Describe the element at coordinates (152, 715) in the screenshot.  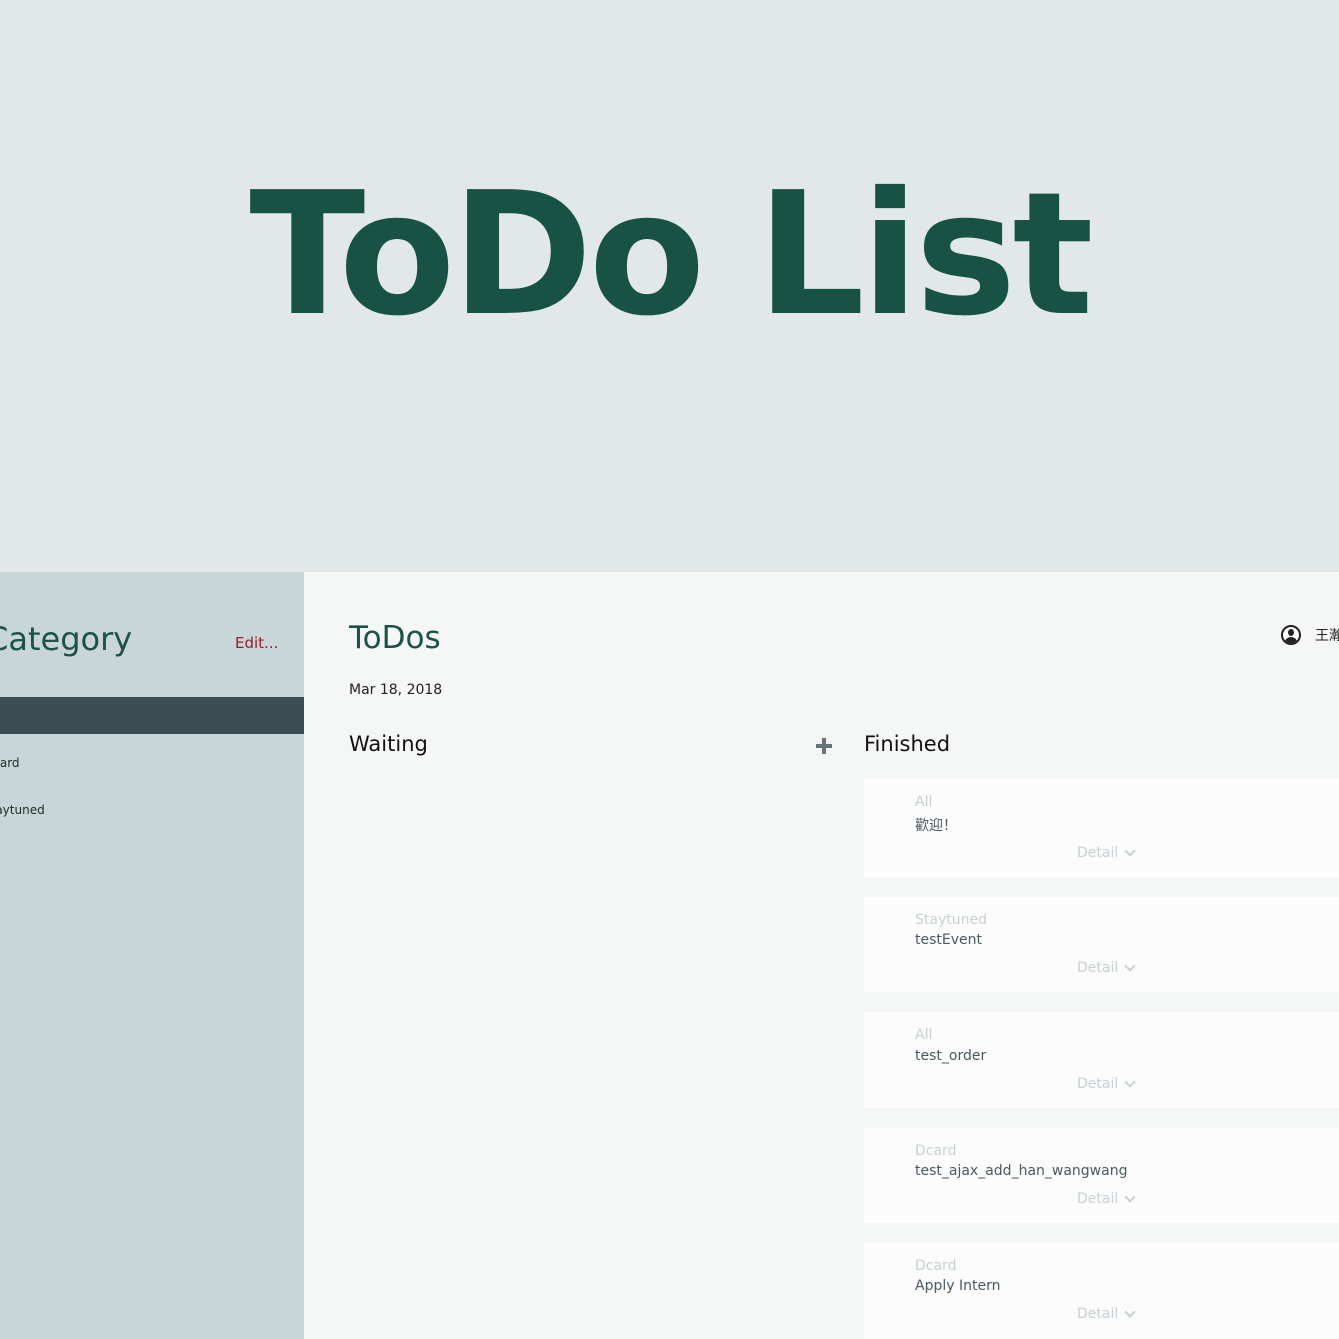
I see `sidebar-item-active` at that location.